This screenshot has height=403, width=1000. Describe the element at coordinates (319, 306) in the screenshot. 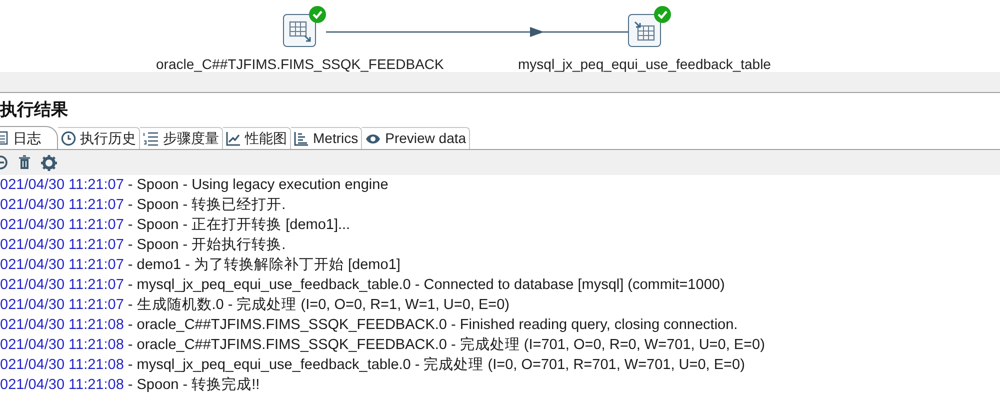

I see `log-message: - 生成随机数.0 - 完成处理 (I=0, O=0, R=1, W=1, U=0, E=0)` at that location.